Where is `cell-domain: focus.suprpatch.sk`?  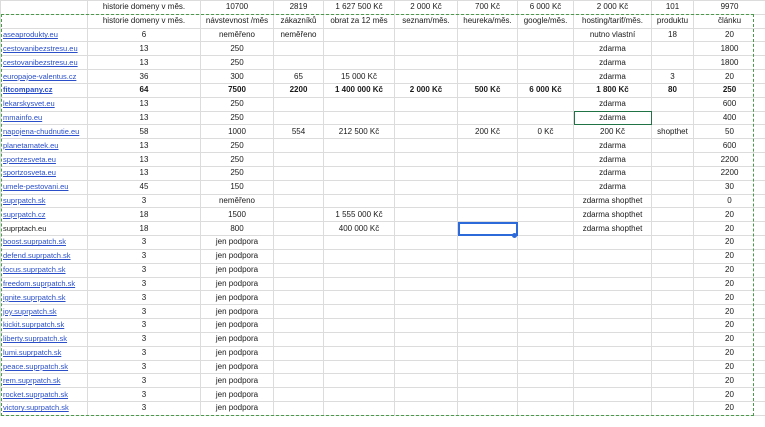 cell-domain: focus.suprpatch.sk is located at coordinates (44, 270).